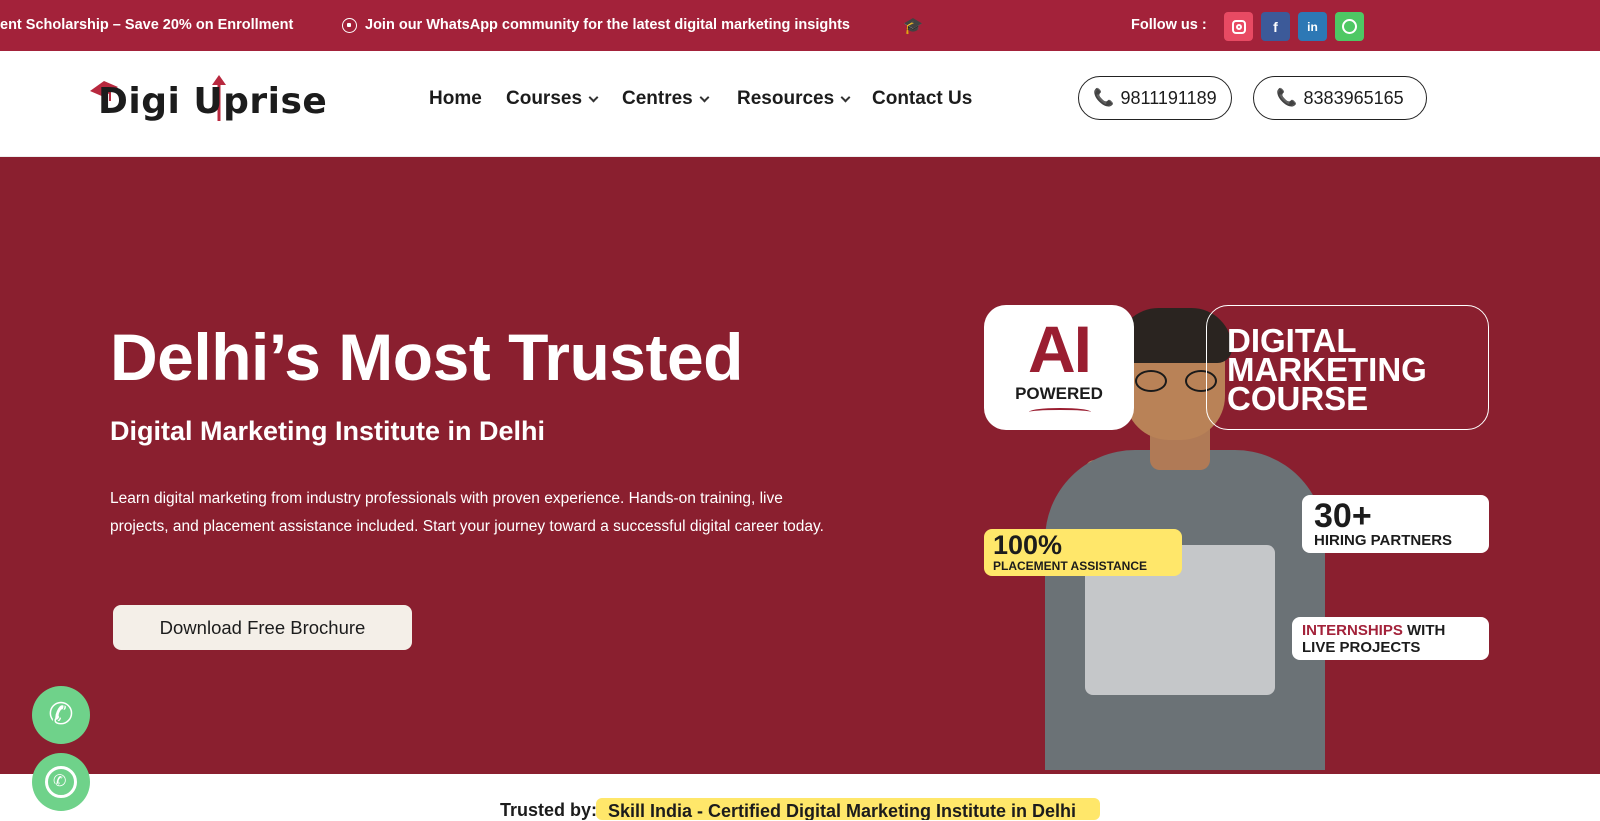 The width and height of the screenshot is (1600, 821). I want to click on partners-count: 30+, so click(1343, 516).